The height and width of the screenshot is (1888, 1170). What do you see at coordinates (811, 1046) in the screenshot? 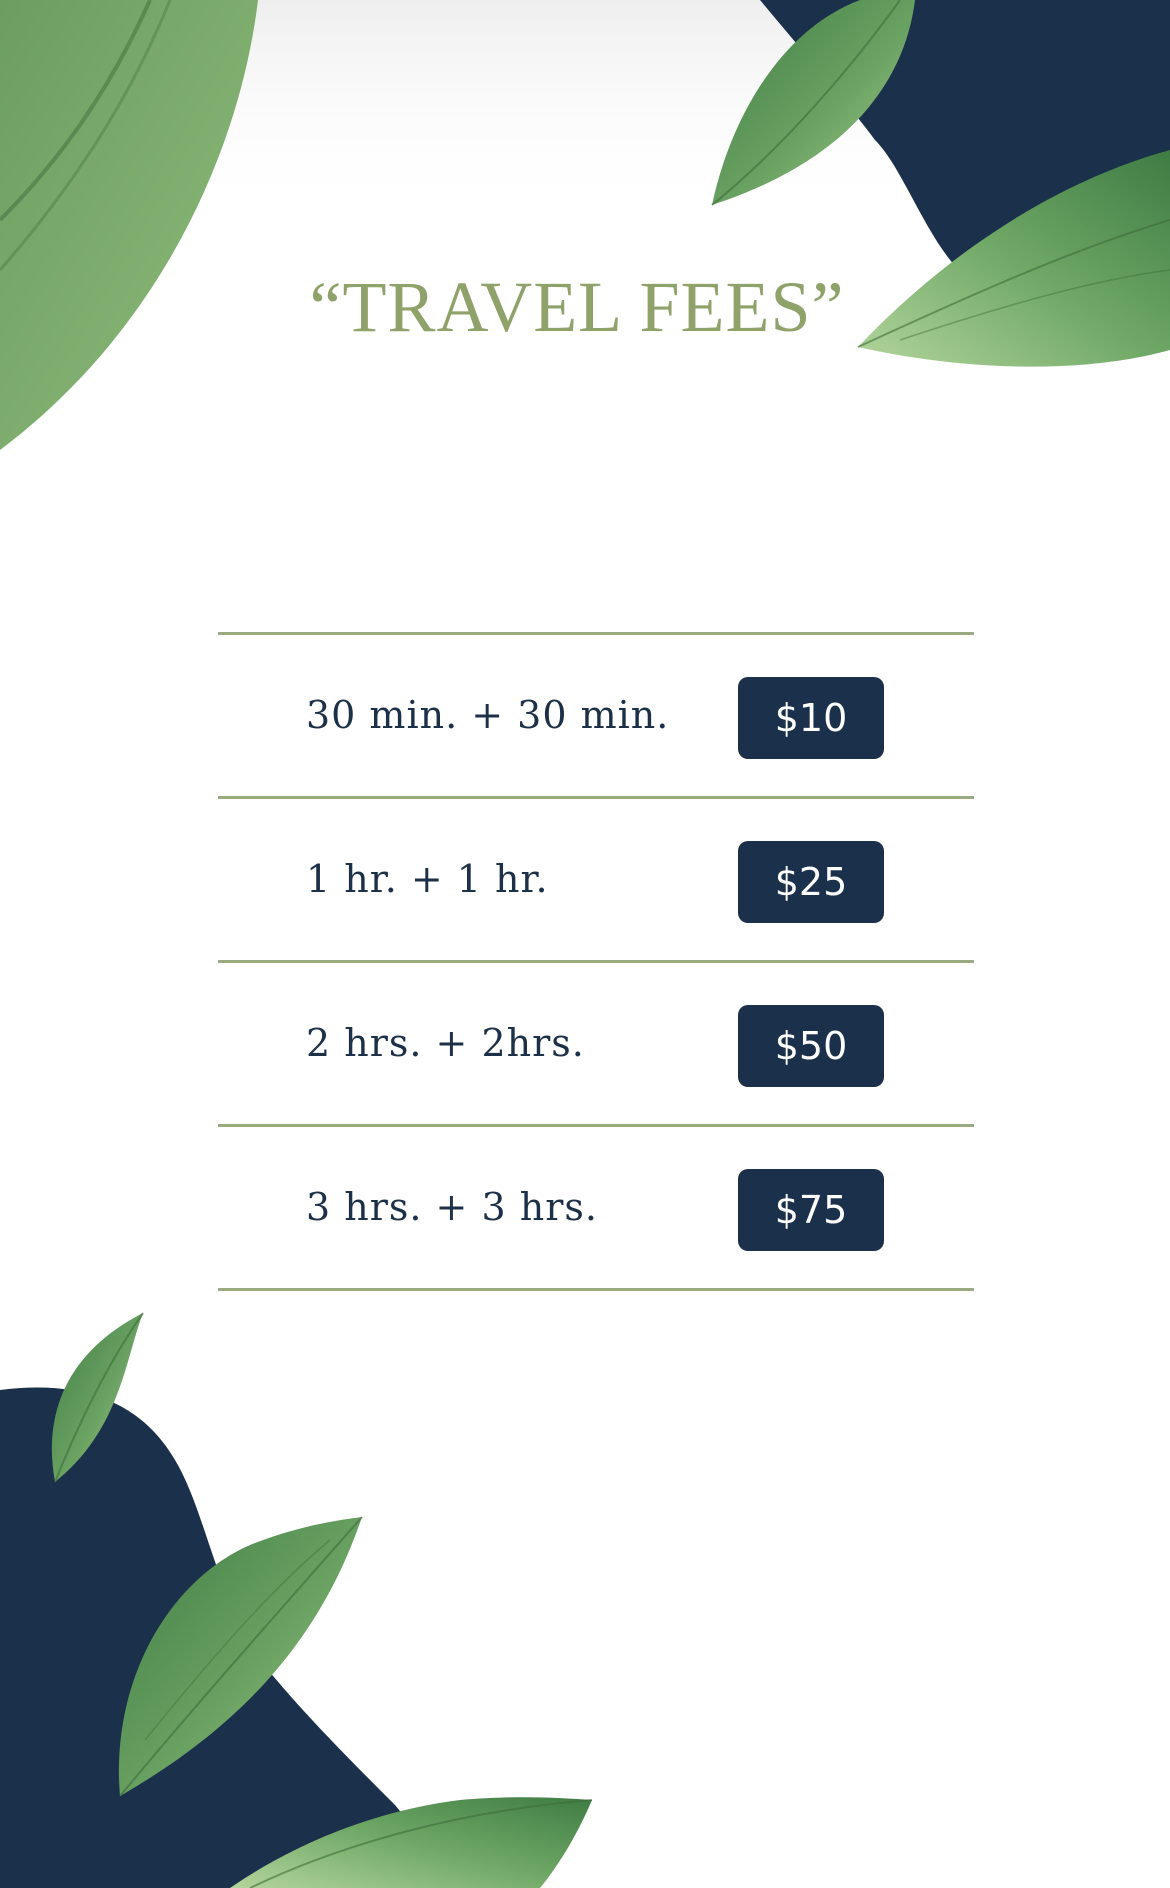
I see `fee-price-badge: $50` at bounding box center [811, 1046].